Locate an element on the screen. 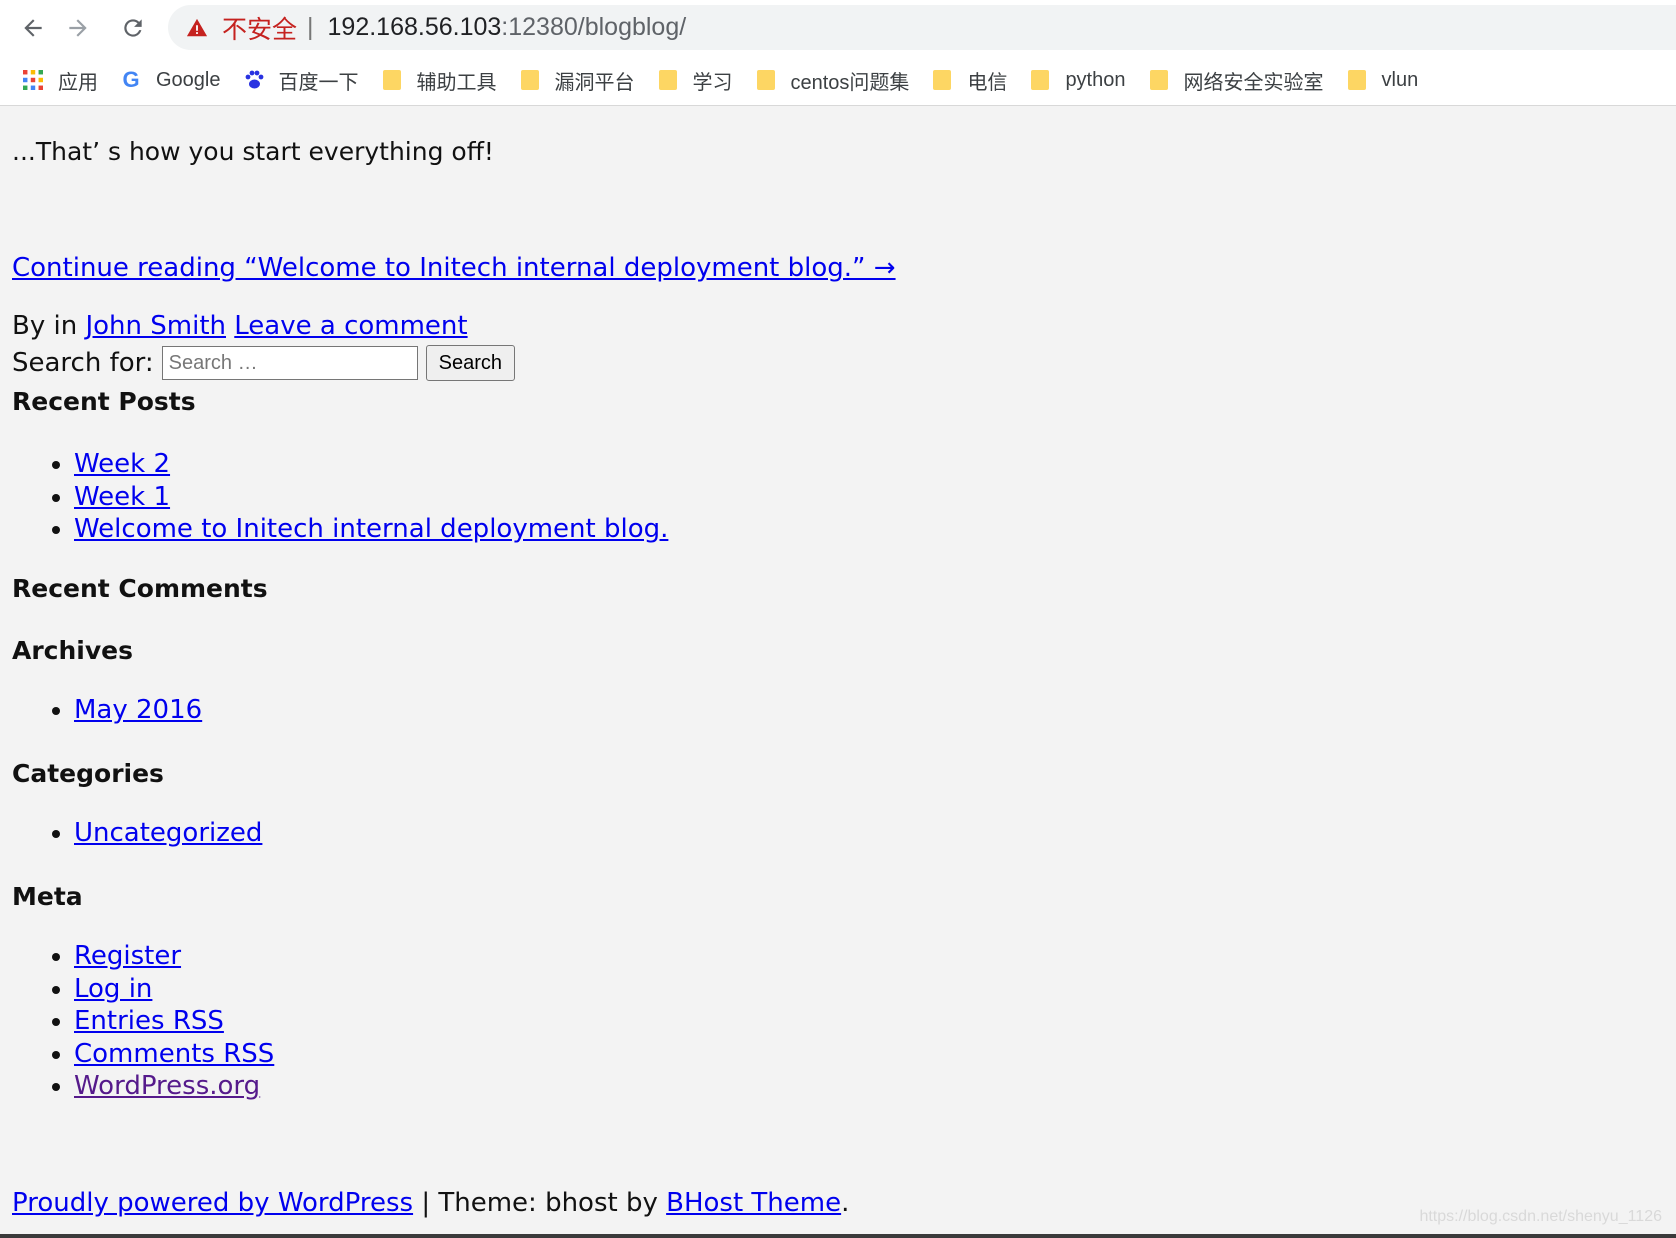 This screenshot has width=1676, height=1238. reload-icon is located at coordinates (133, 28).